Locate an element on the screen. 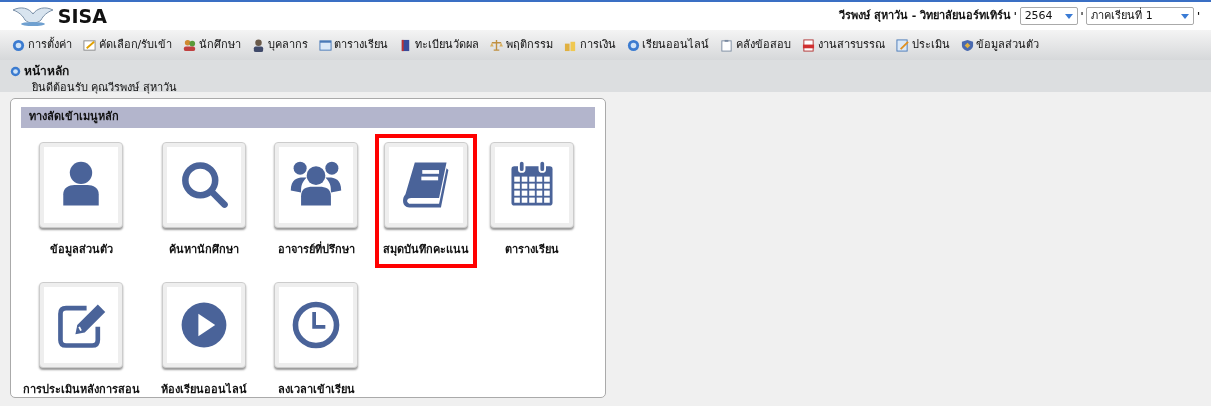 This screenshot has width=1211, height=406. document-icon is located at coordinates (809, 45).